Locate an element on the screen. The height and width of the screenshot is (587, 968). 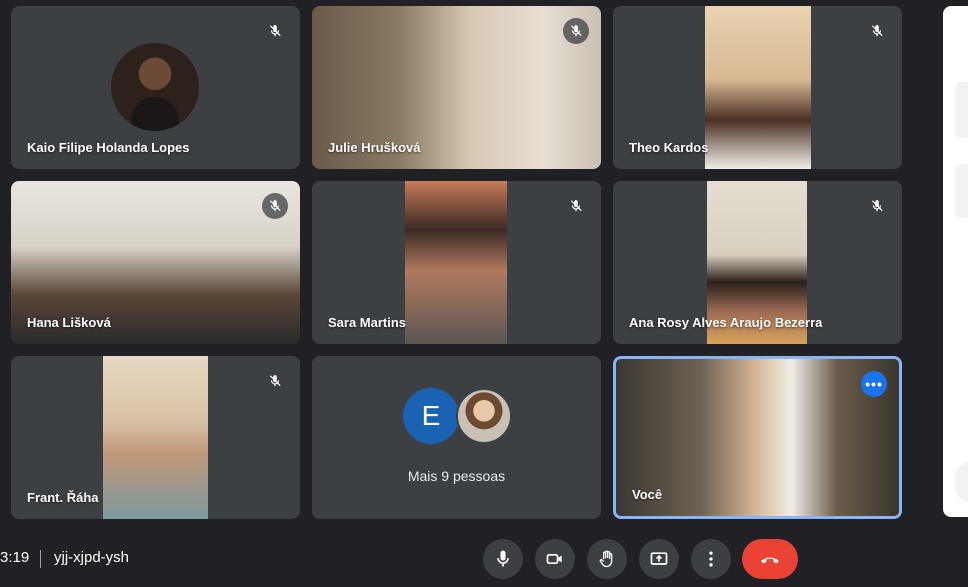
participant-name: Frant. Řáha is located at coordinates (63, 497).